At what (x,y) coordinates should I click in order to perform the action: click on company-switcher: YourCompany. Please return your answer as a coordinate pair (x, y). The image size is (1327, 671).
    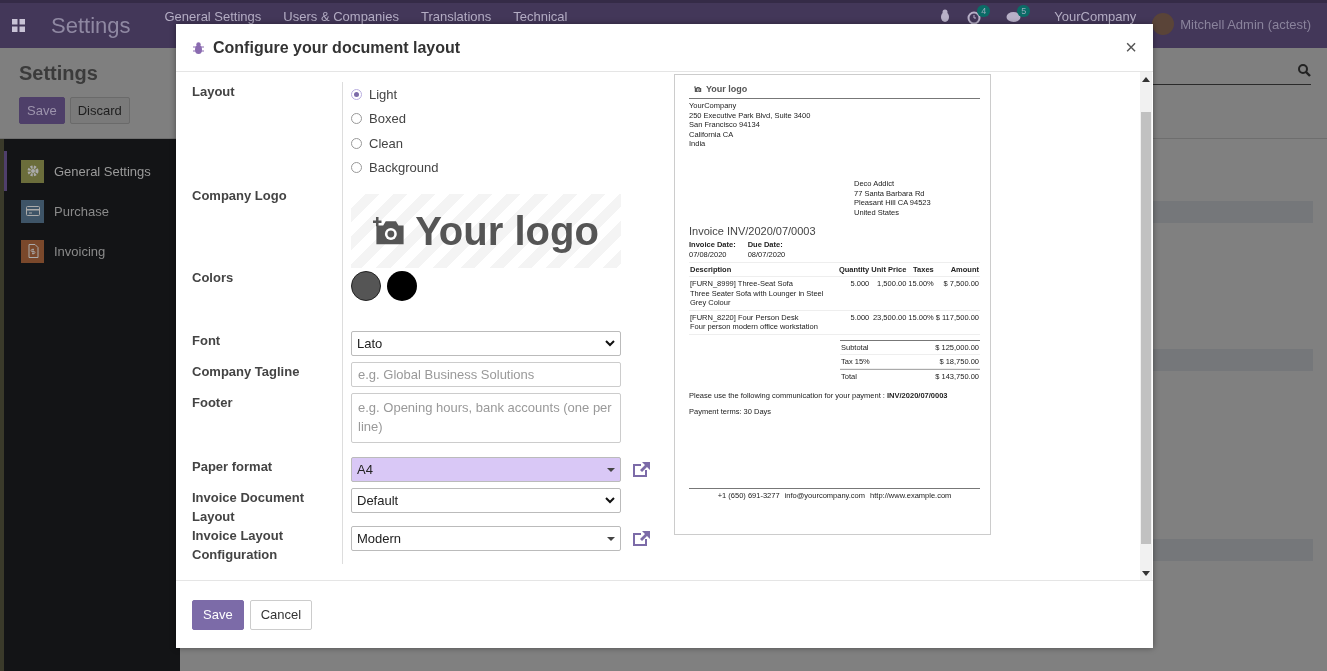
    Looking at the image, I should click on (1095, 16).